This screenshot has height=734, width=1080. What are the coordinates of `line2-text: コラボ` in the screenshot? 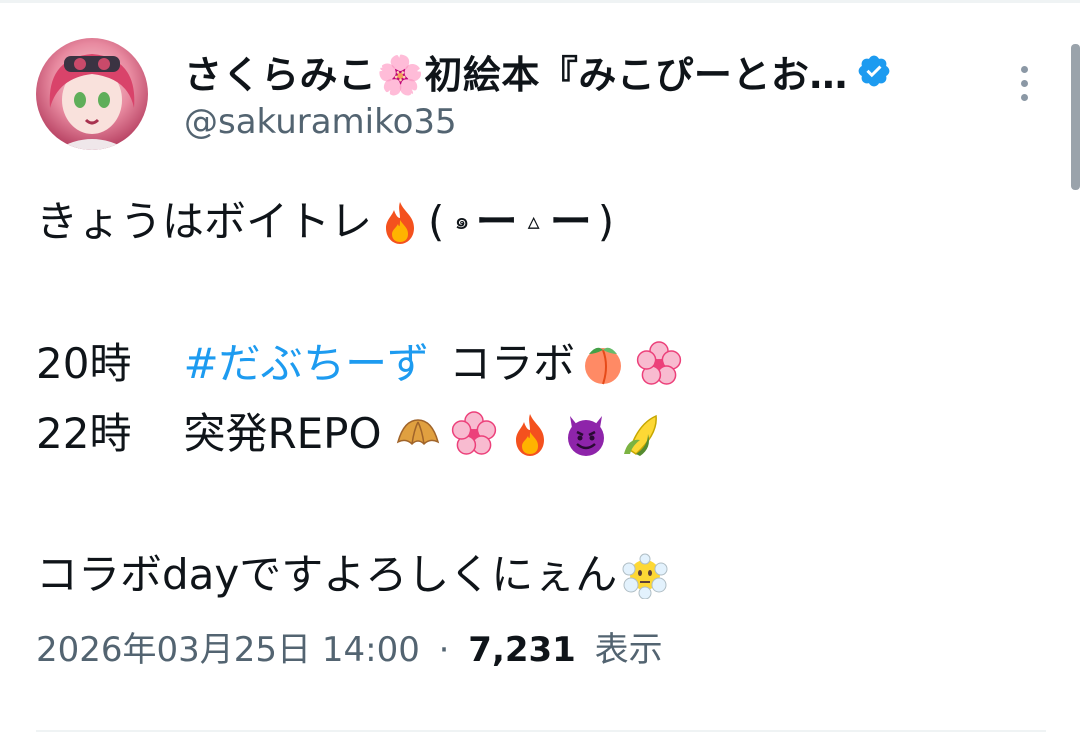 It's located at (512, 363).